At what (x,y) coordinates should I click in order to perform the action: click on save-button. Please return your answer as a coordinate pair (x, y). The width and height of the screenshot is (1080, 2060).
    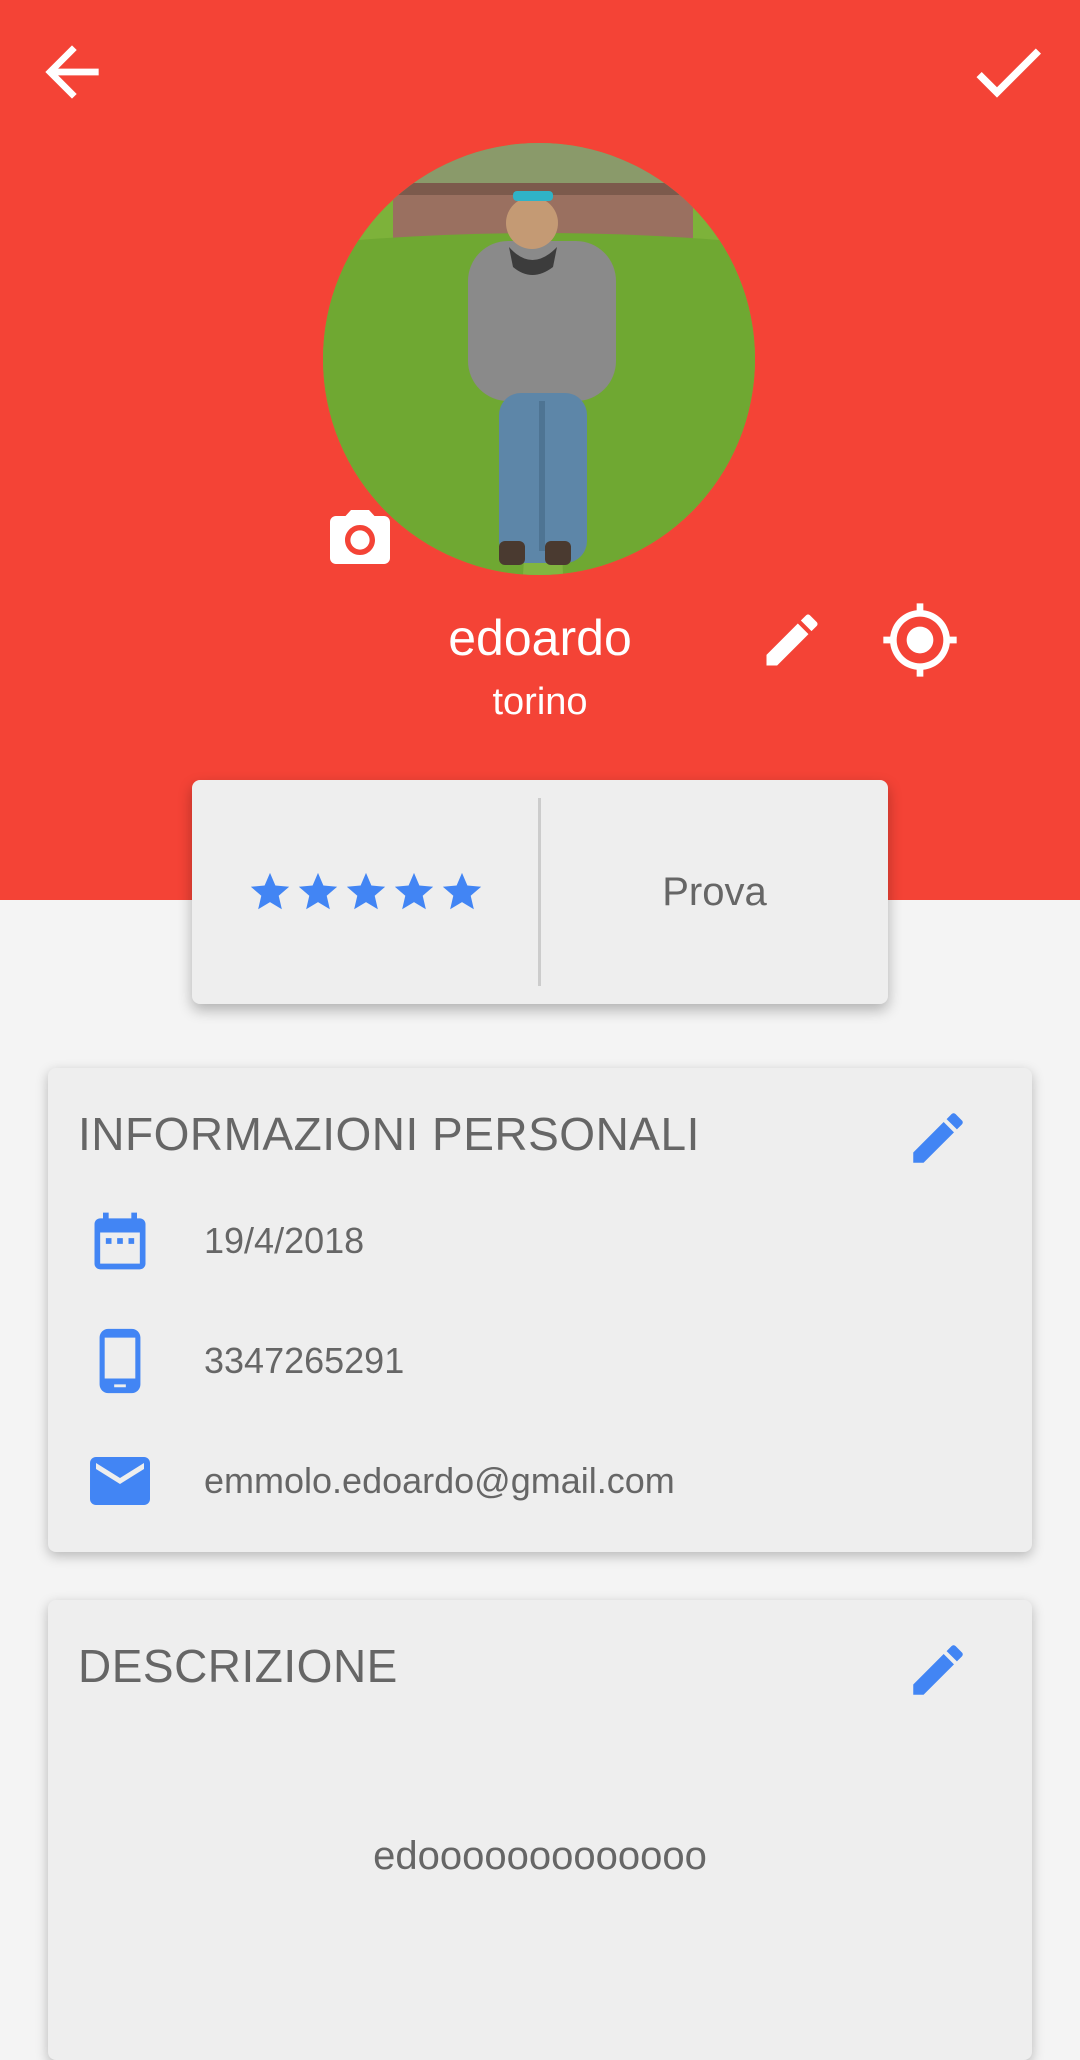
    Looking at the image, I should click on (1008, 72).